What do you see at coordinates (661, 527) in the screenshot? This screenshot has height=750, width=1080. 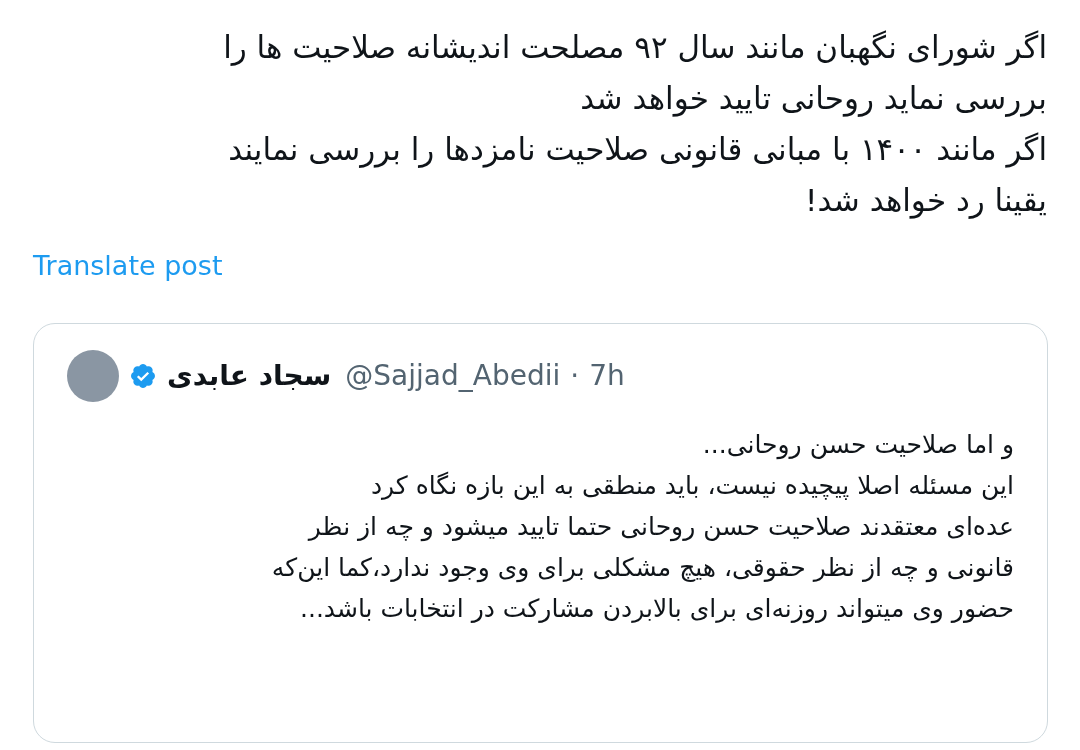 I see `quoted-text-line: عده‌ای معتقدند صلاحیت حسن روحانی حتما تایید میشود و چه از نظر` at bounding box center [661, 527].